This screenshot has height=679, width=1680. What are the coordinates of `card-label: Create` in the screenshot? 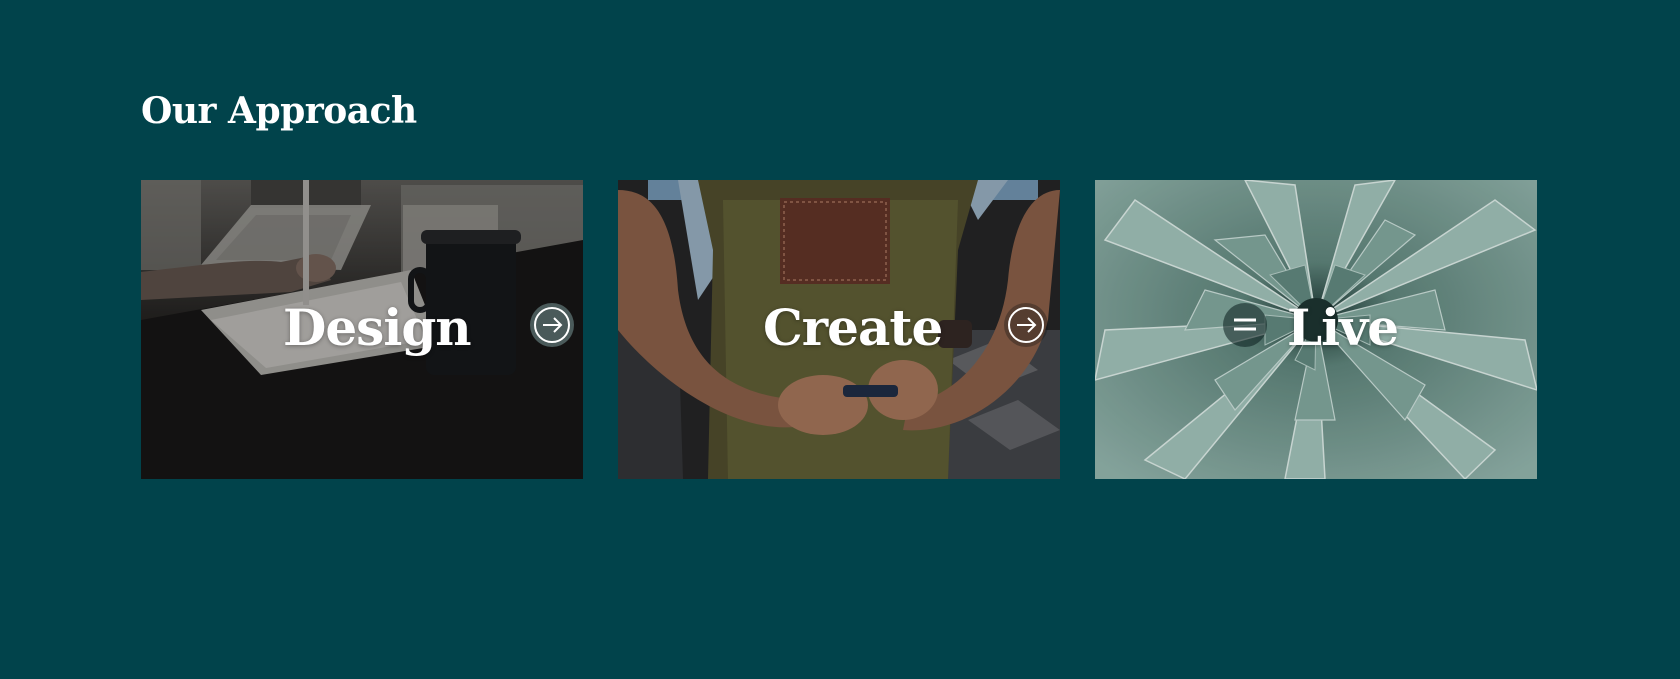 It's located at (853, 327).